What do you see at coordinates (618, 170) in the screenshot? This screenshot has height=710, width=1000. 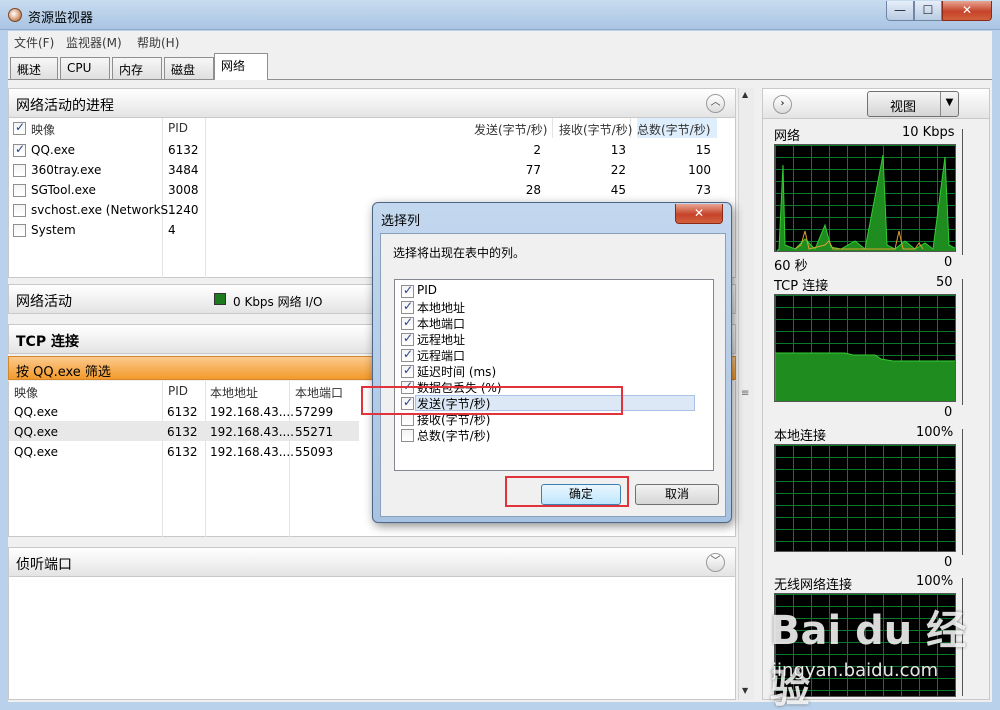 I see `process-recv: 22` at bounding box center [618, 170].